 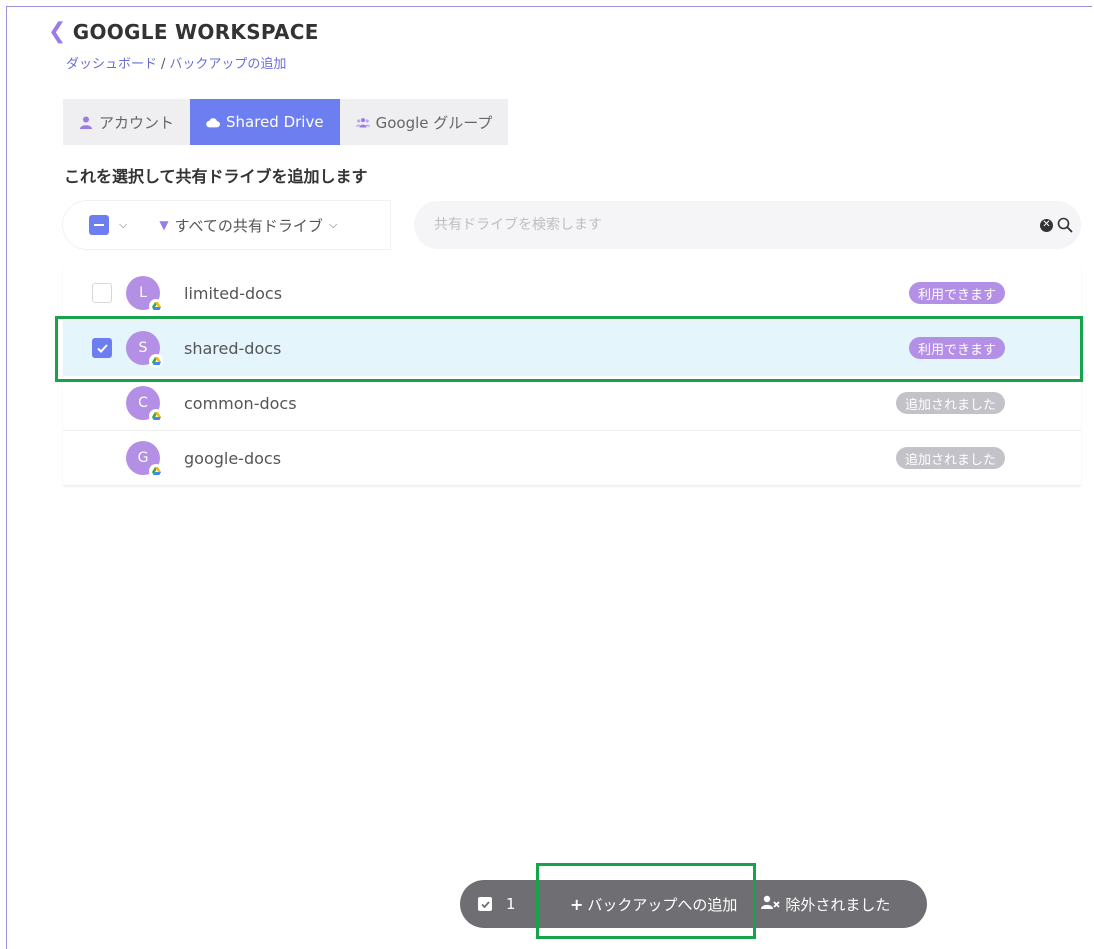 I want to click on avatar: G, so click(x=144, y=459).